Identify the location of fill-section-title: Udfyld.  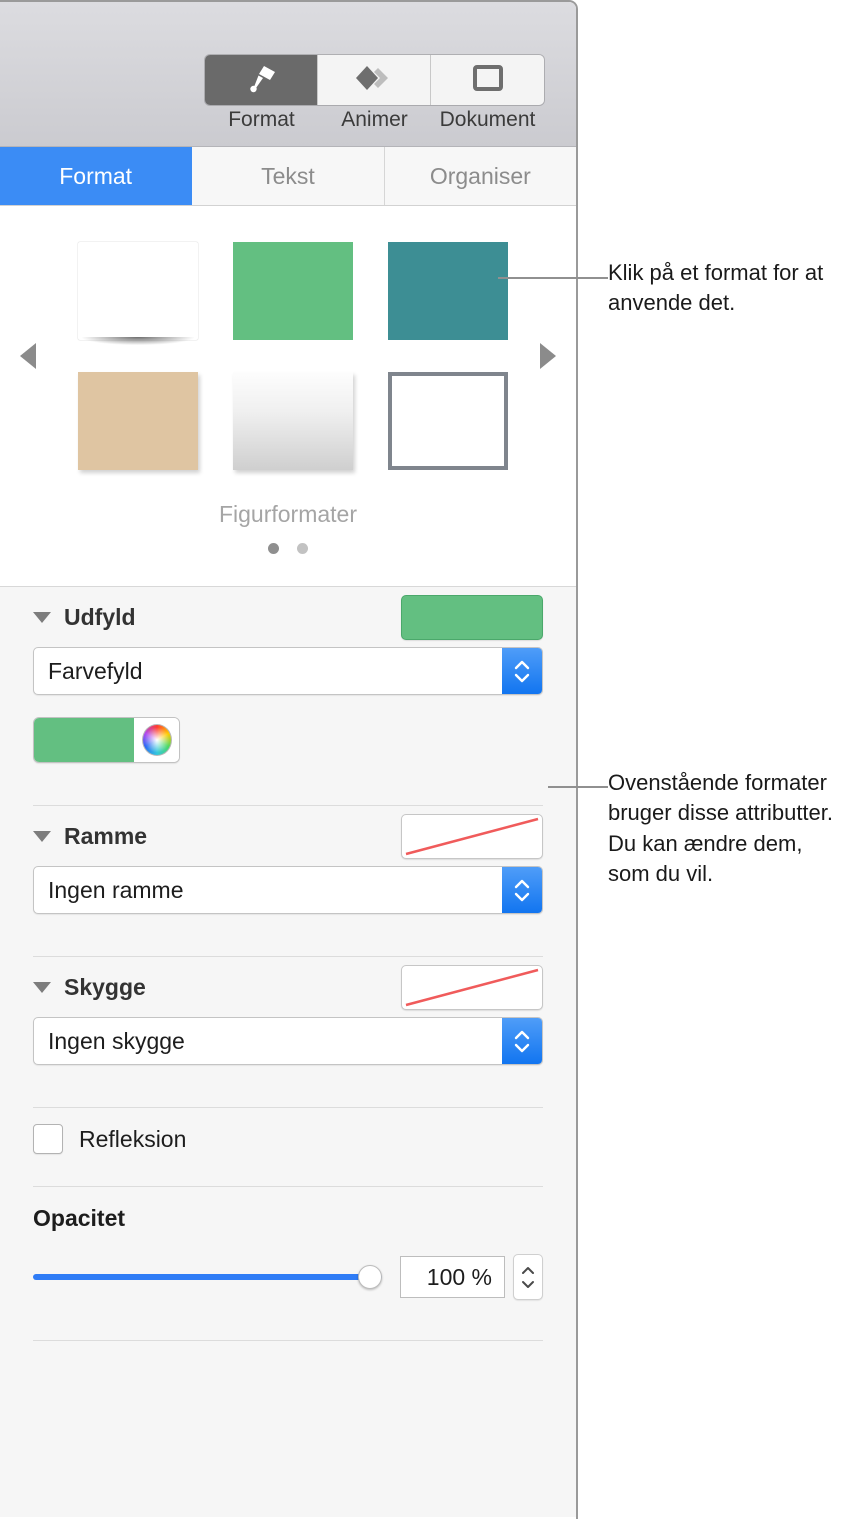
(100, 616).